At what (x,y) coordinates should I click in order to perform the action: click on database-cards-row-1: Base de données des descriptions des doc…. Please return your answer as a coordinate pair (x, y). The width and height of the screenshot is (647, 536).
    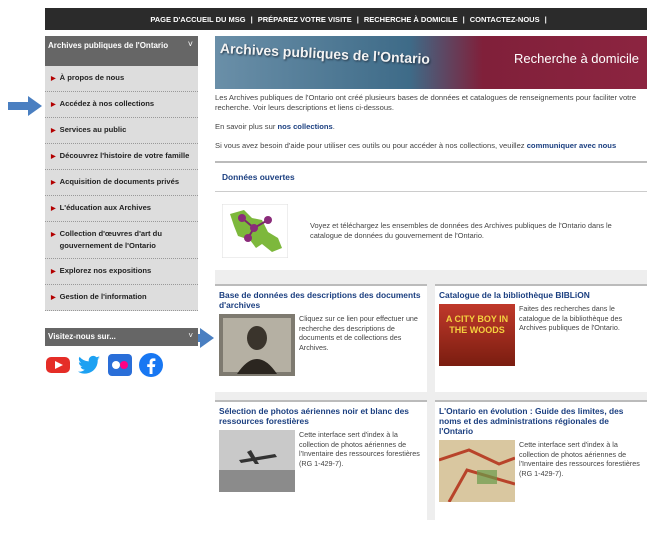
    Looking at the image, I should click on (431, 338).